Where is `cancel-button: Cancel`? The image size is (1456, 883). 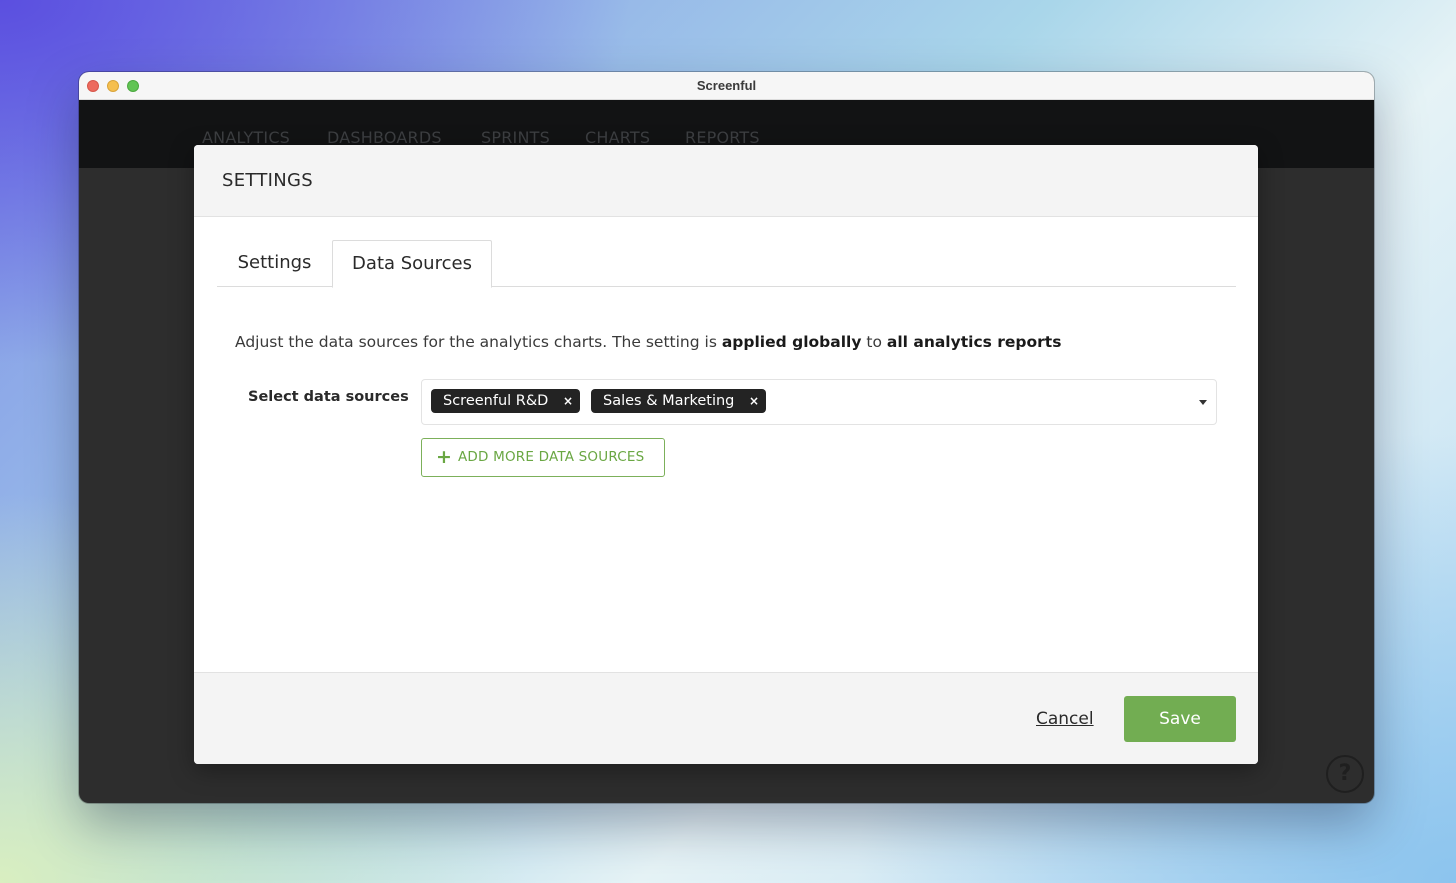 cancel-button: Cancel is located at coordinates (1065, 719).